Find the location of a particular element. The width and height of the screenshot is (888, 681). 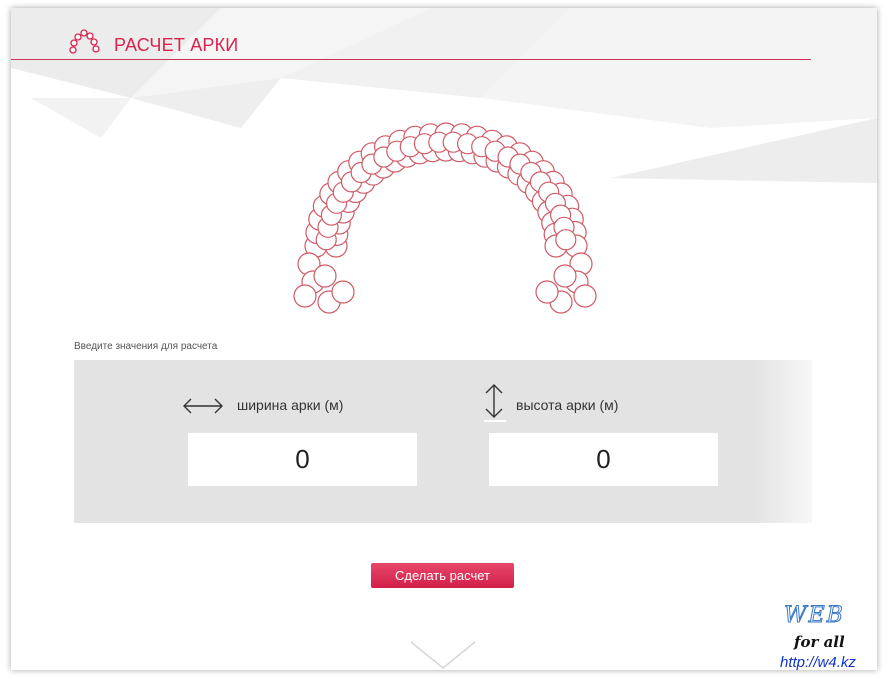

width-input is located at coordinates (302, 459).